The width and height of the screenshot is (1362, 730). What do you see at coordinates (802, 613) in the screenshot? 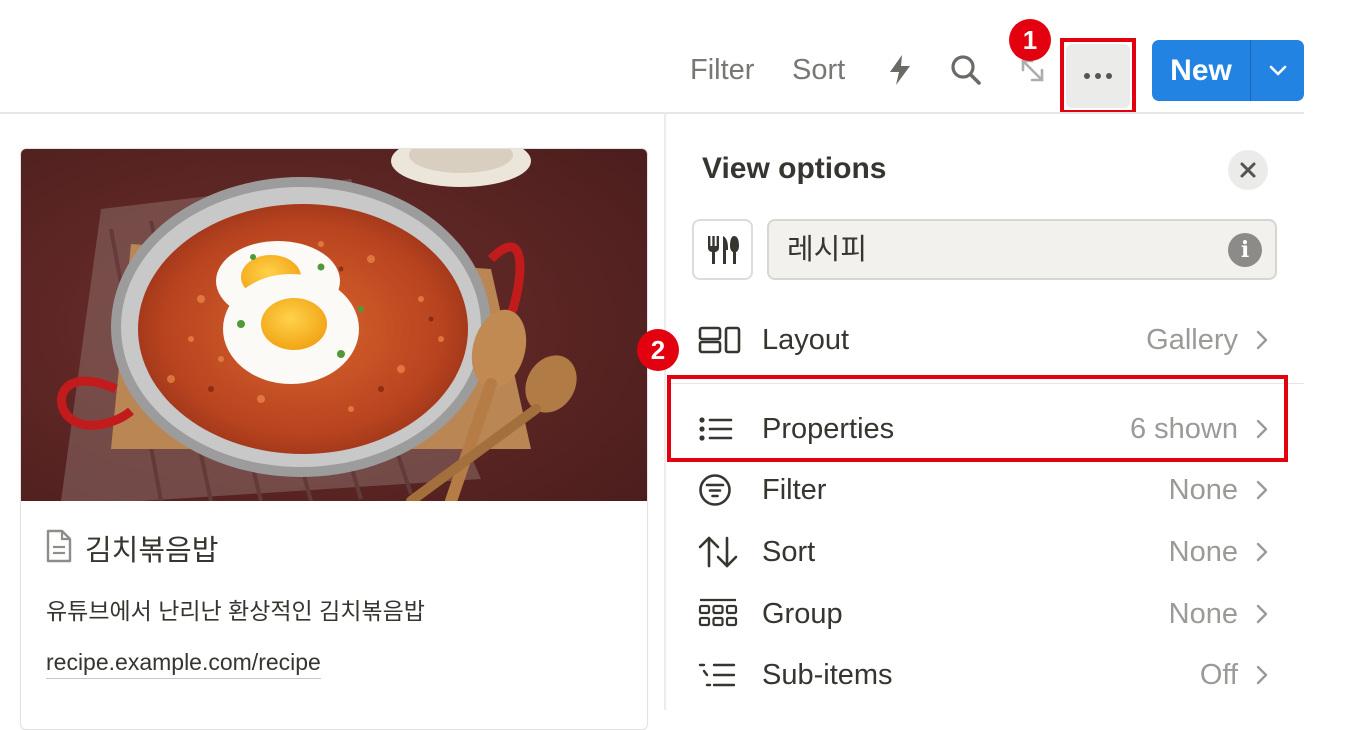
I see `option-group-label: Group` at bounding box center [802, 613].